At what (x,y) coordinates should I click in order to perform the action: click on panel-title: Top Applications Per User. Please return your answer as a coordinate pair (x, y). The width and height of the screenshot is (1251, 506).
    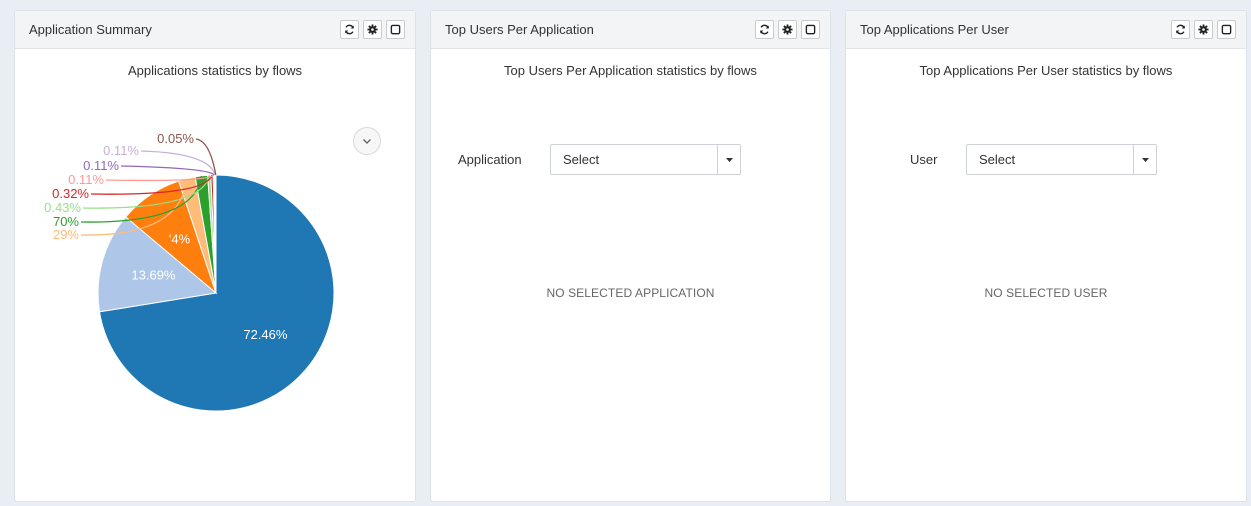
    Looking at the image, I should click on (934, 29).